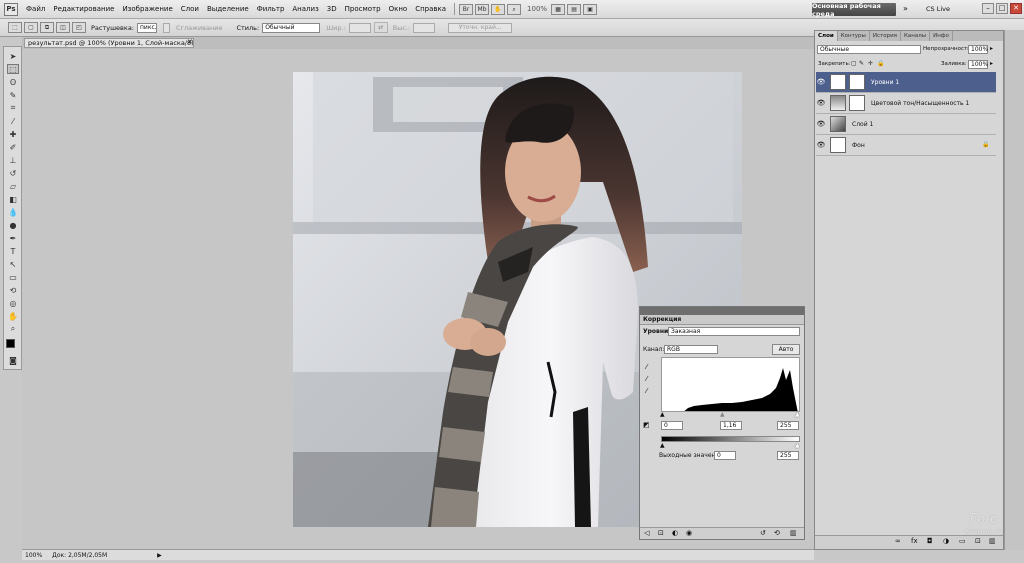 The image size is (1024, 563). I want to click on panel-header, so click(722, 311).